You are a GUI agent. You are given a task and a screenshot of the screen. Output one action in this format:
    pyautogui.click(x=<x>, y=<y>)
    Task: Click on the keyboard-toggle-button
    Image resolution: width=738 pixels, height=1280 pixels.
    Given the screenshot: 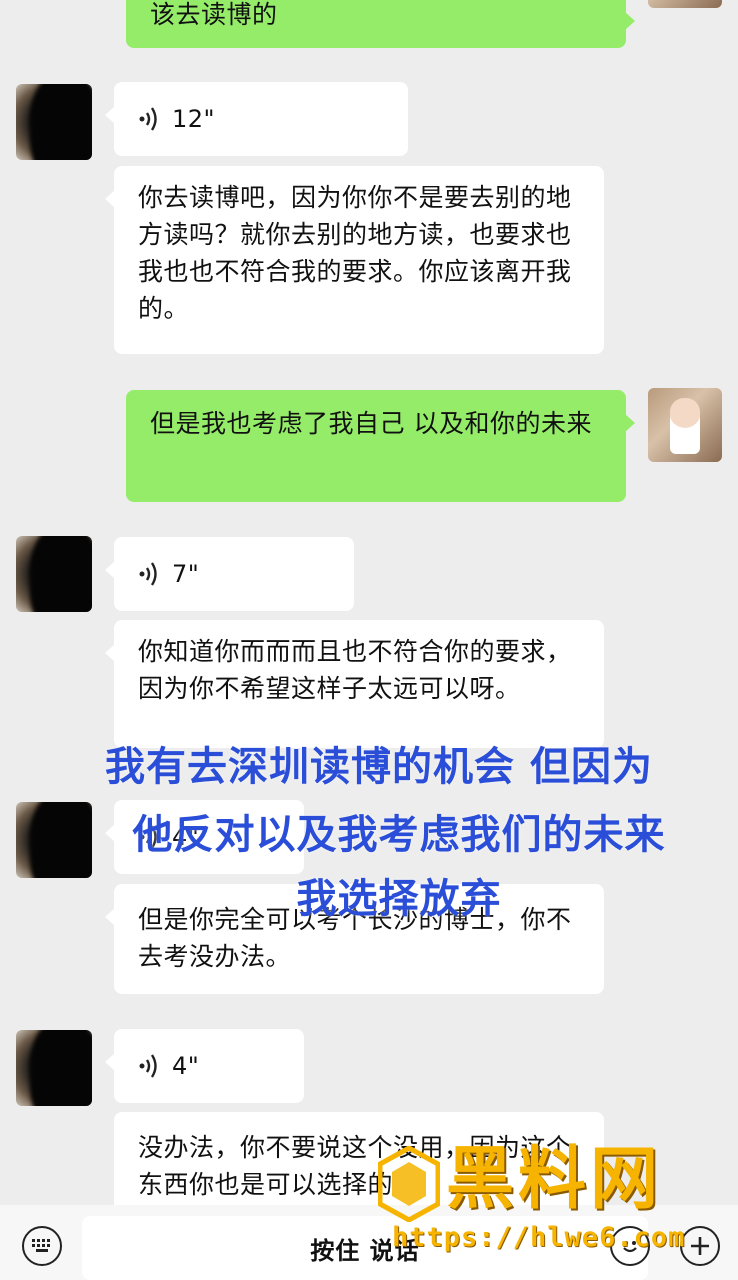 What is the action you would take?
    pyautogui.click(x=42, y=1246)
    